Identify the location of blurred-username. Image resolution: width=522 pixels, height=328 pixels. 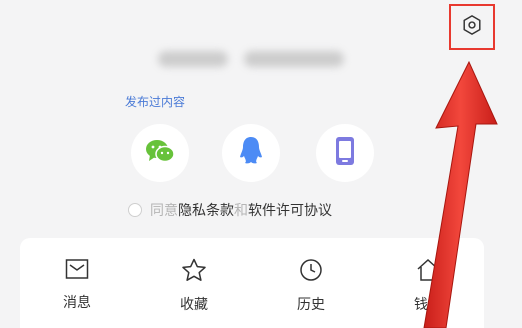
(253, 59).